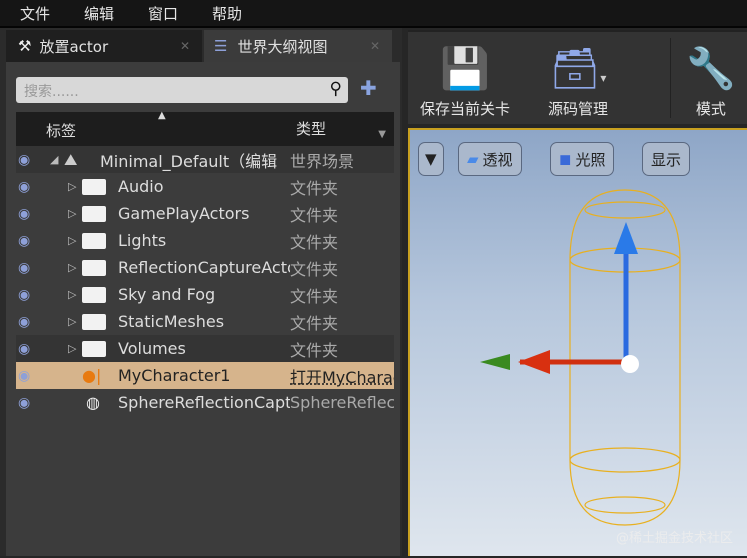  I want to click on place-actor-icon: ⚒, so click(25, 46).